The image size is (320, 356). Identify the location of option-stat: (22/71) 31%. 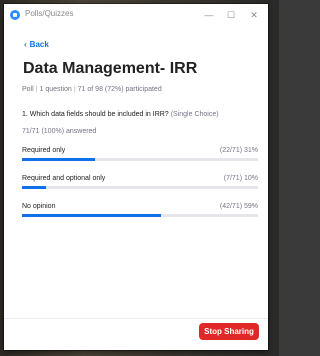
(238, 150).